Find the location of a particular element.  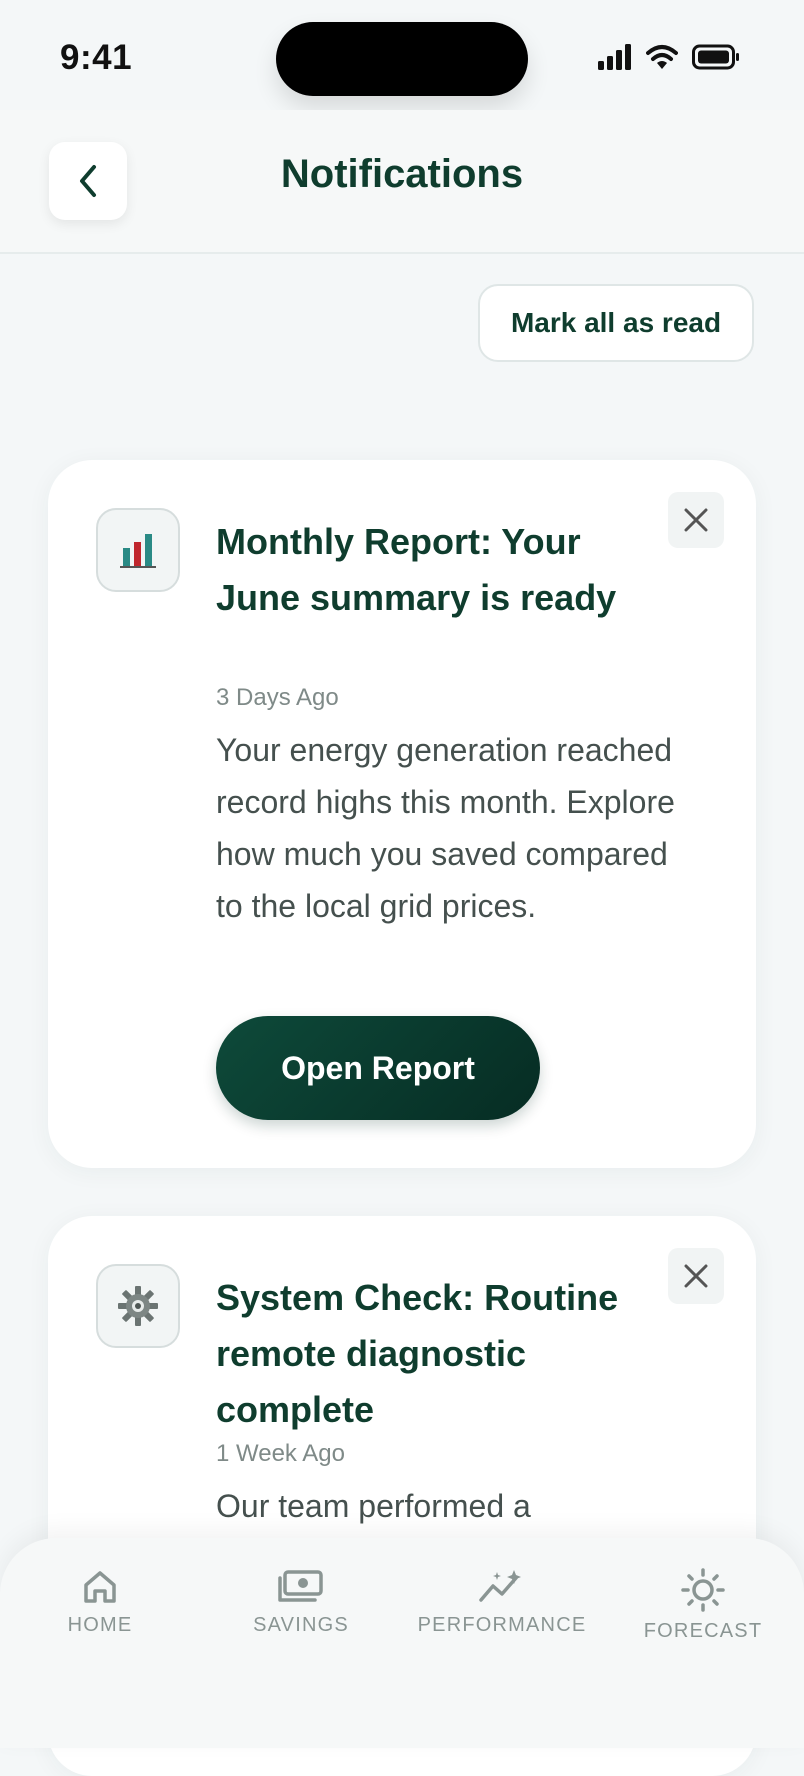

sun-icon is located at coordinates (703, 1590).